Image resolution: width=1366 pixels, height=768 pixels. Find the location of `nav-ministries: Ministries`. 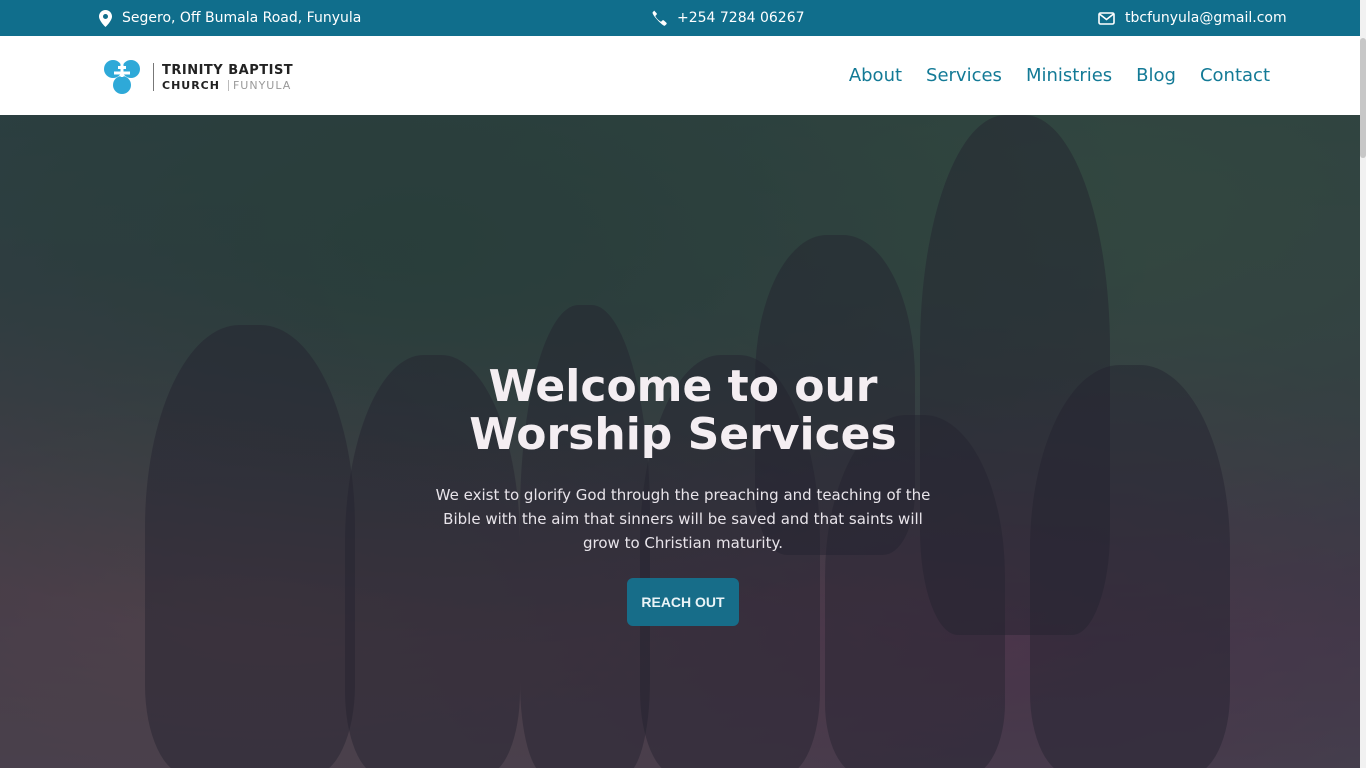

nav-ministries: Ministries is located at coordinates (1069, 75).